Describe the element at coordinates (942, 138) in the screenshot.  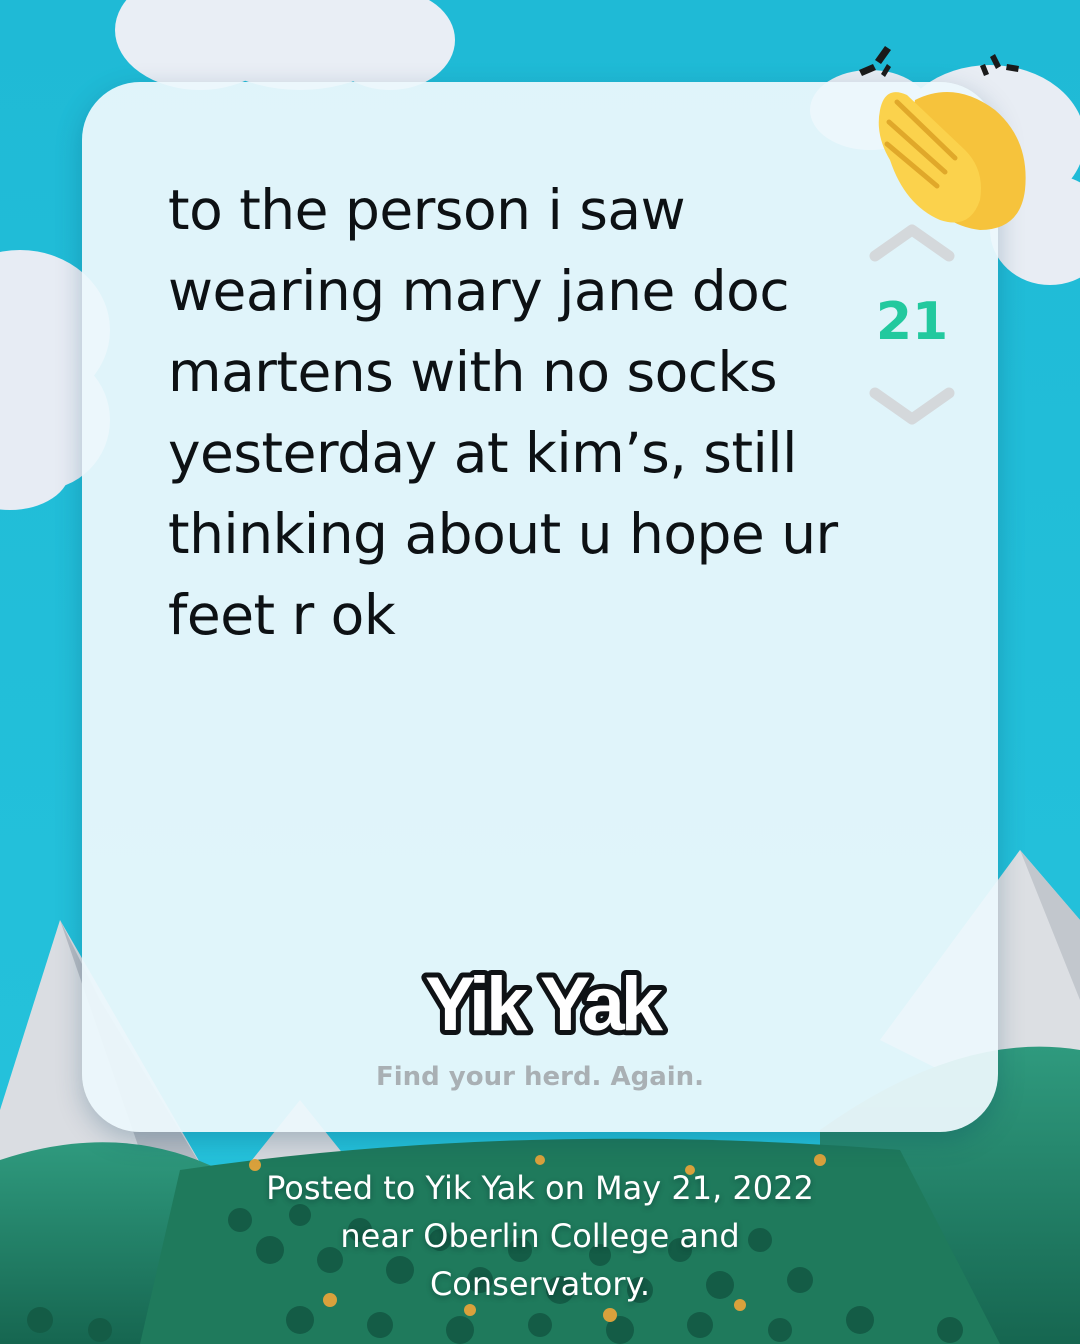
I see `clapping-hands-icon` at that location.